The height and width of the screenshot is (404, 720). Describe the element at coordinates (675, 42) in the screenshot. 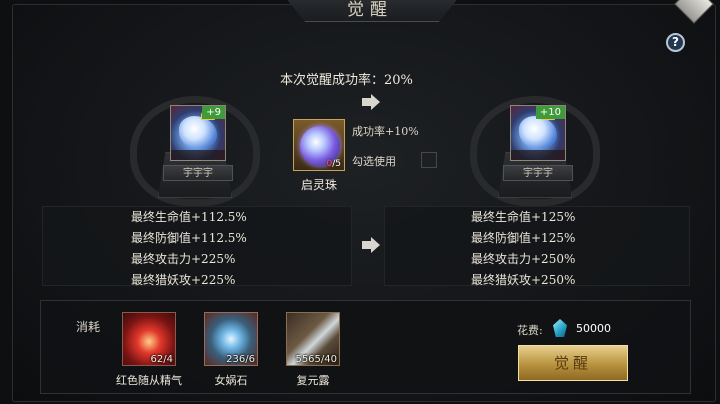

I see `question-icon: ?` at that location.